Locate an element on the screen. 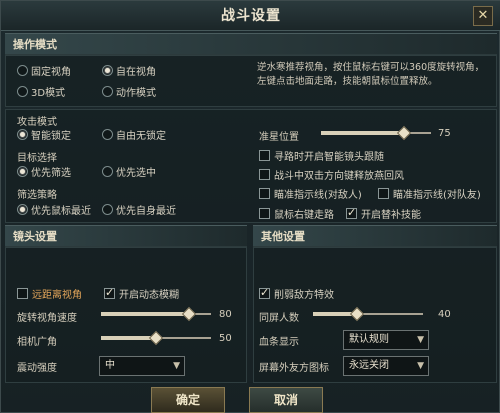 Image resolution: width=500 pixels, height=413 pixels. fov-value: 50 is located at coordinates (225, 338).